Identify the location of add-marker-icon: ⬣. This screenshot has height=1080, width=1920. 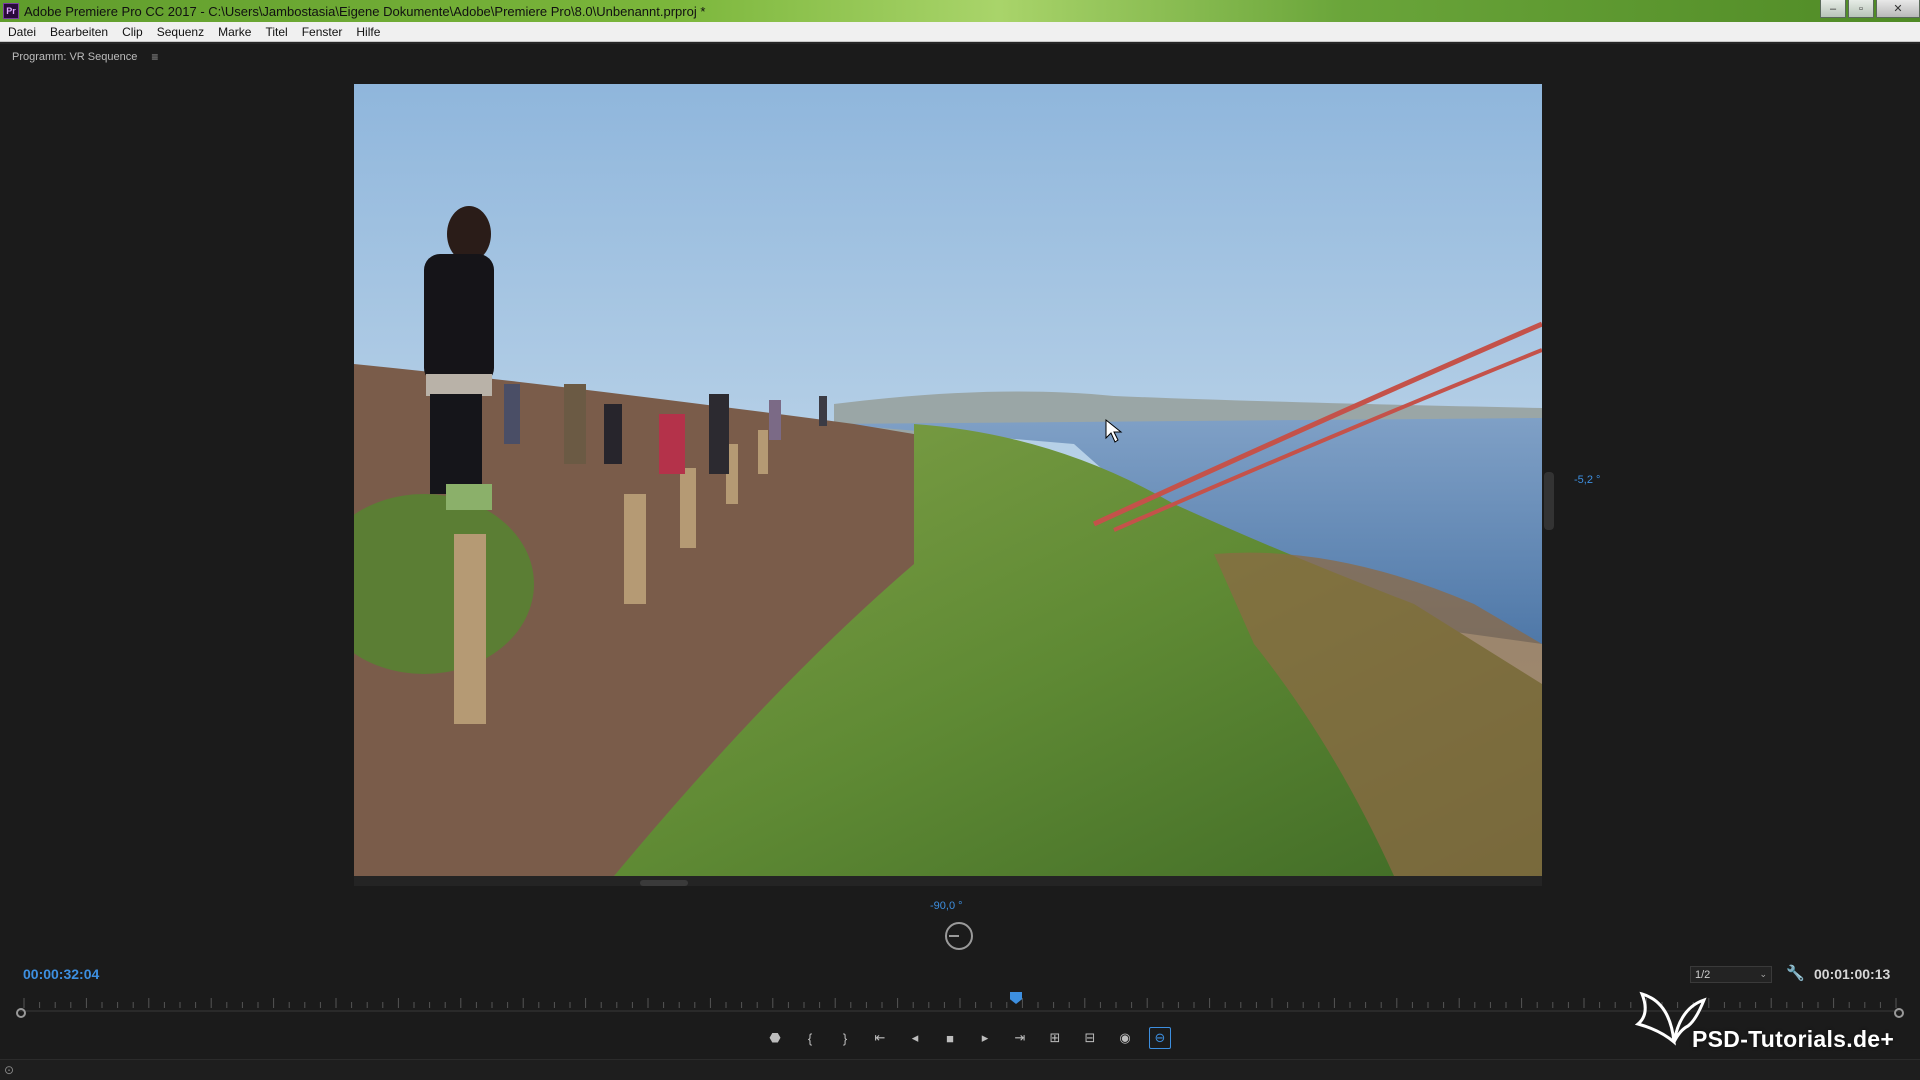
(775, 1037).